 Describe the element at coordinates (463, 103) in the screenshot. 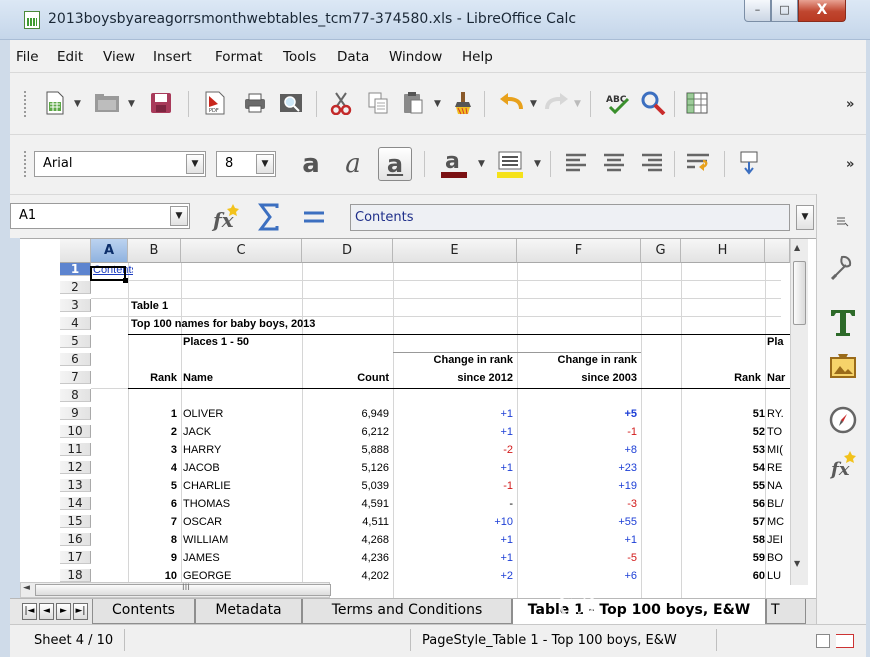

I see `clone-formatting-icon` at that location.